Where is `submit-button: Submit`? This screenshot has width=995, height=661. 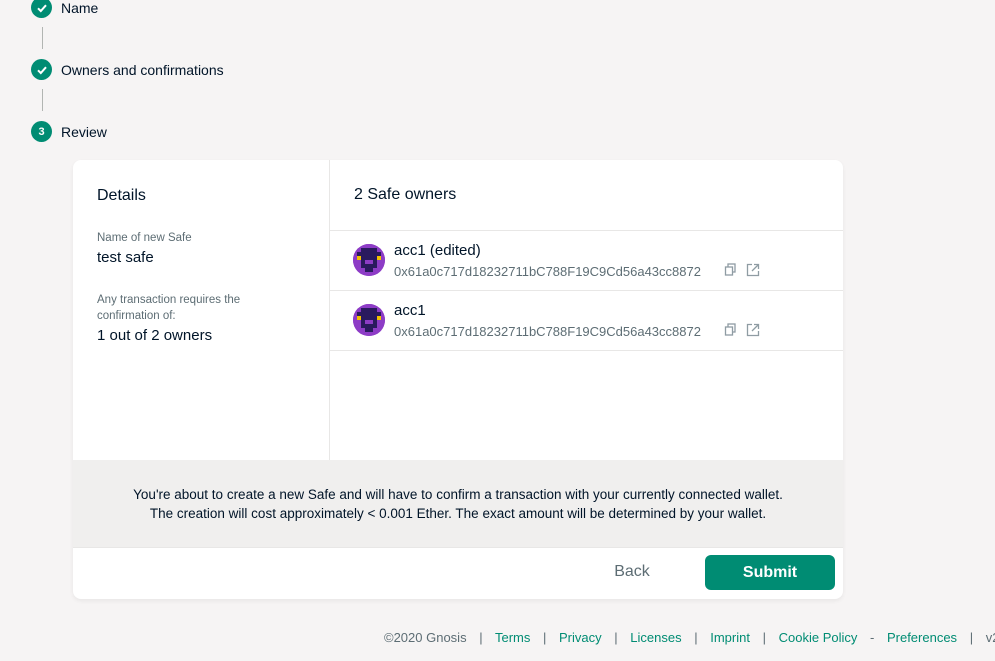 submit-button: Submit is located at coordinates (770, 572).